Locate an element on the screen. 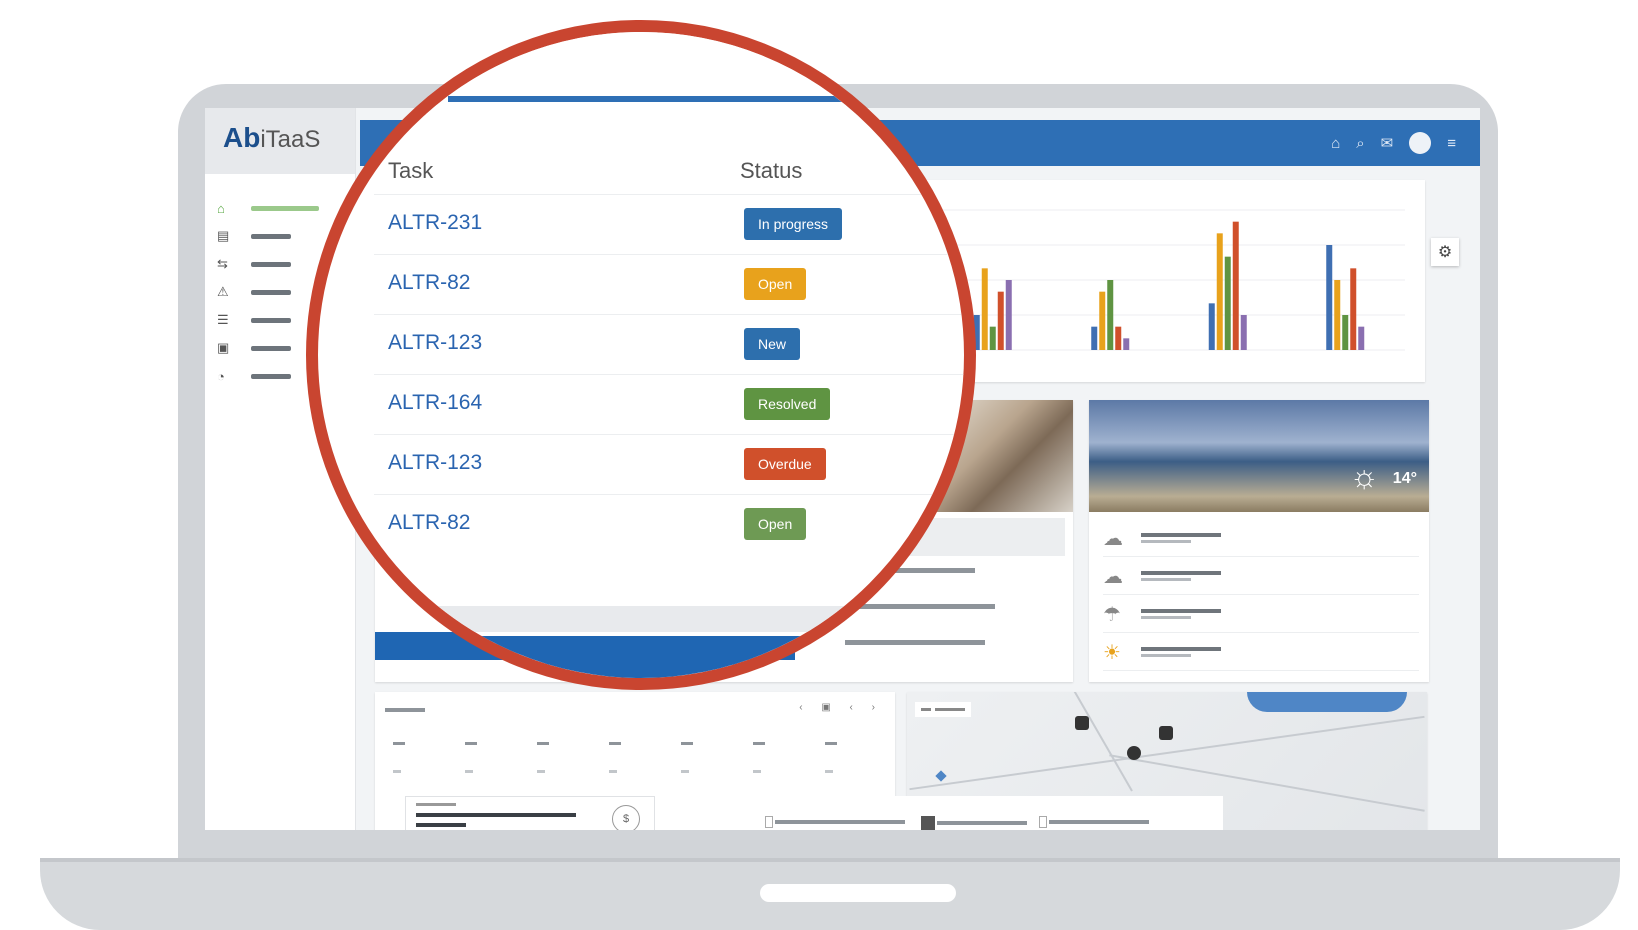  sidebar-item-icon: ◔ is located at coordinates (221, 376).